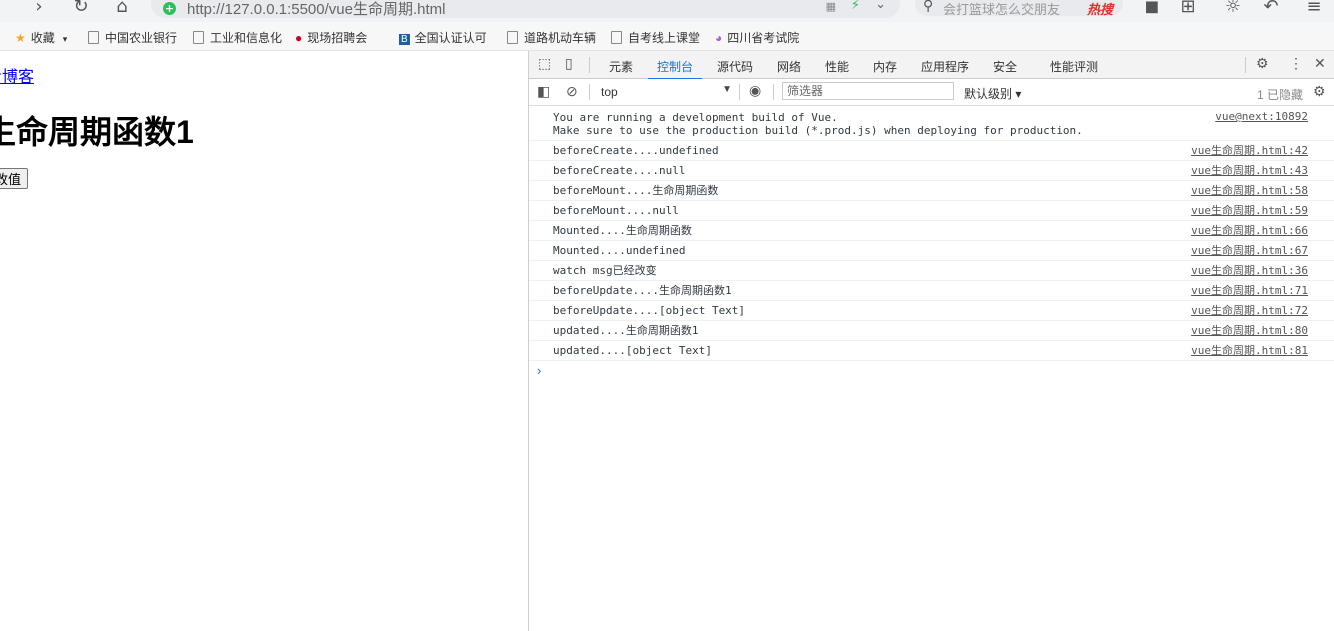  Describe the element at coordinates (931, 271) in the screenshot. I see `console-message: watch msg已经改变 vue生命周期.html:36` at that location.